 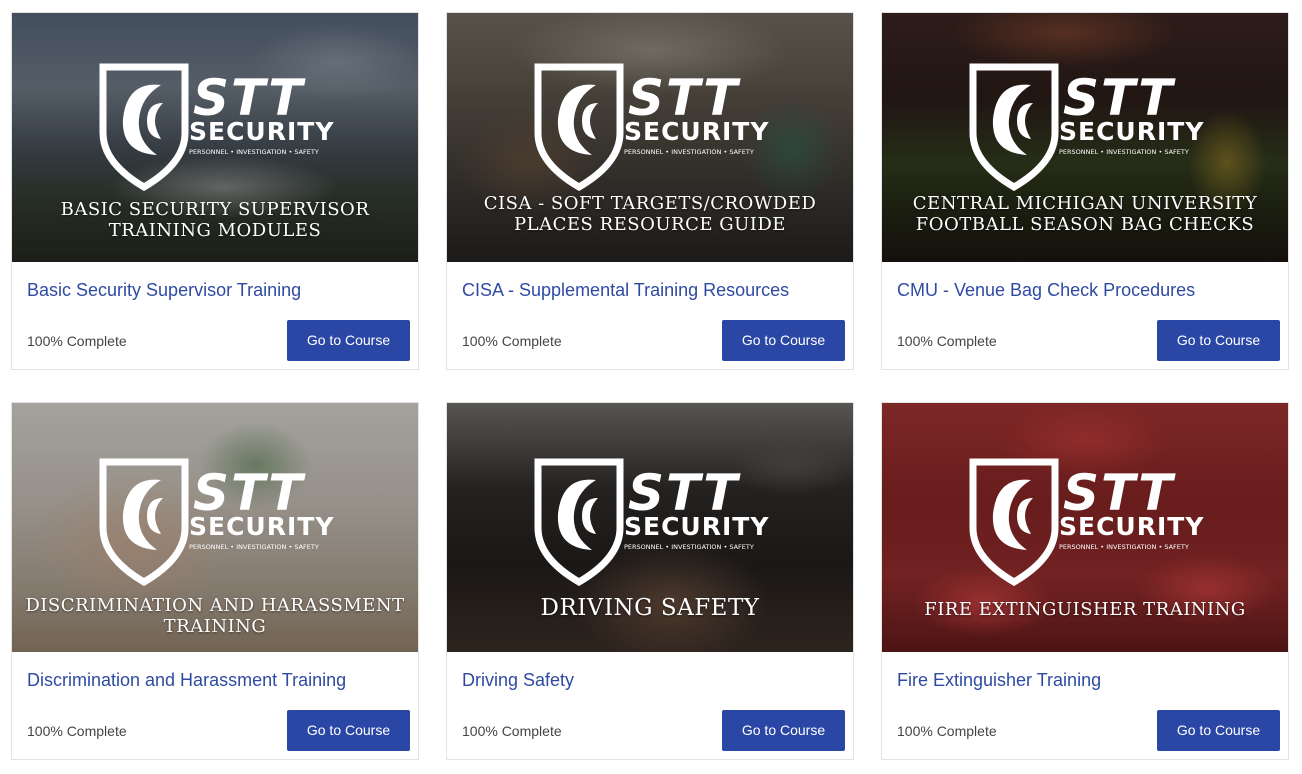 What do you see at coordinates (625, 290) in the screenshot?
I see `course-title: CISA - Supplemental Training Resources` at bounding box center [625, 290].